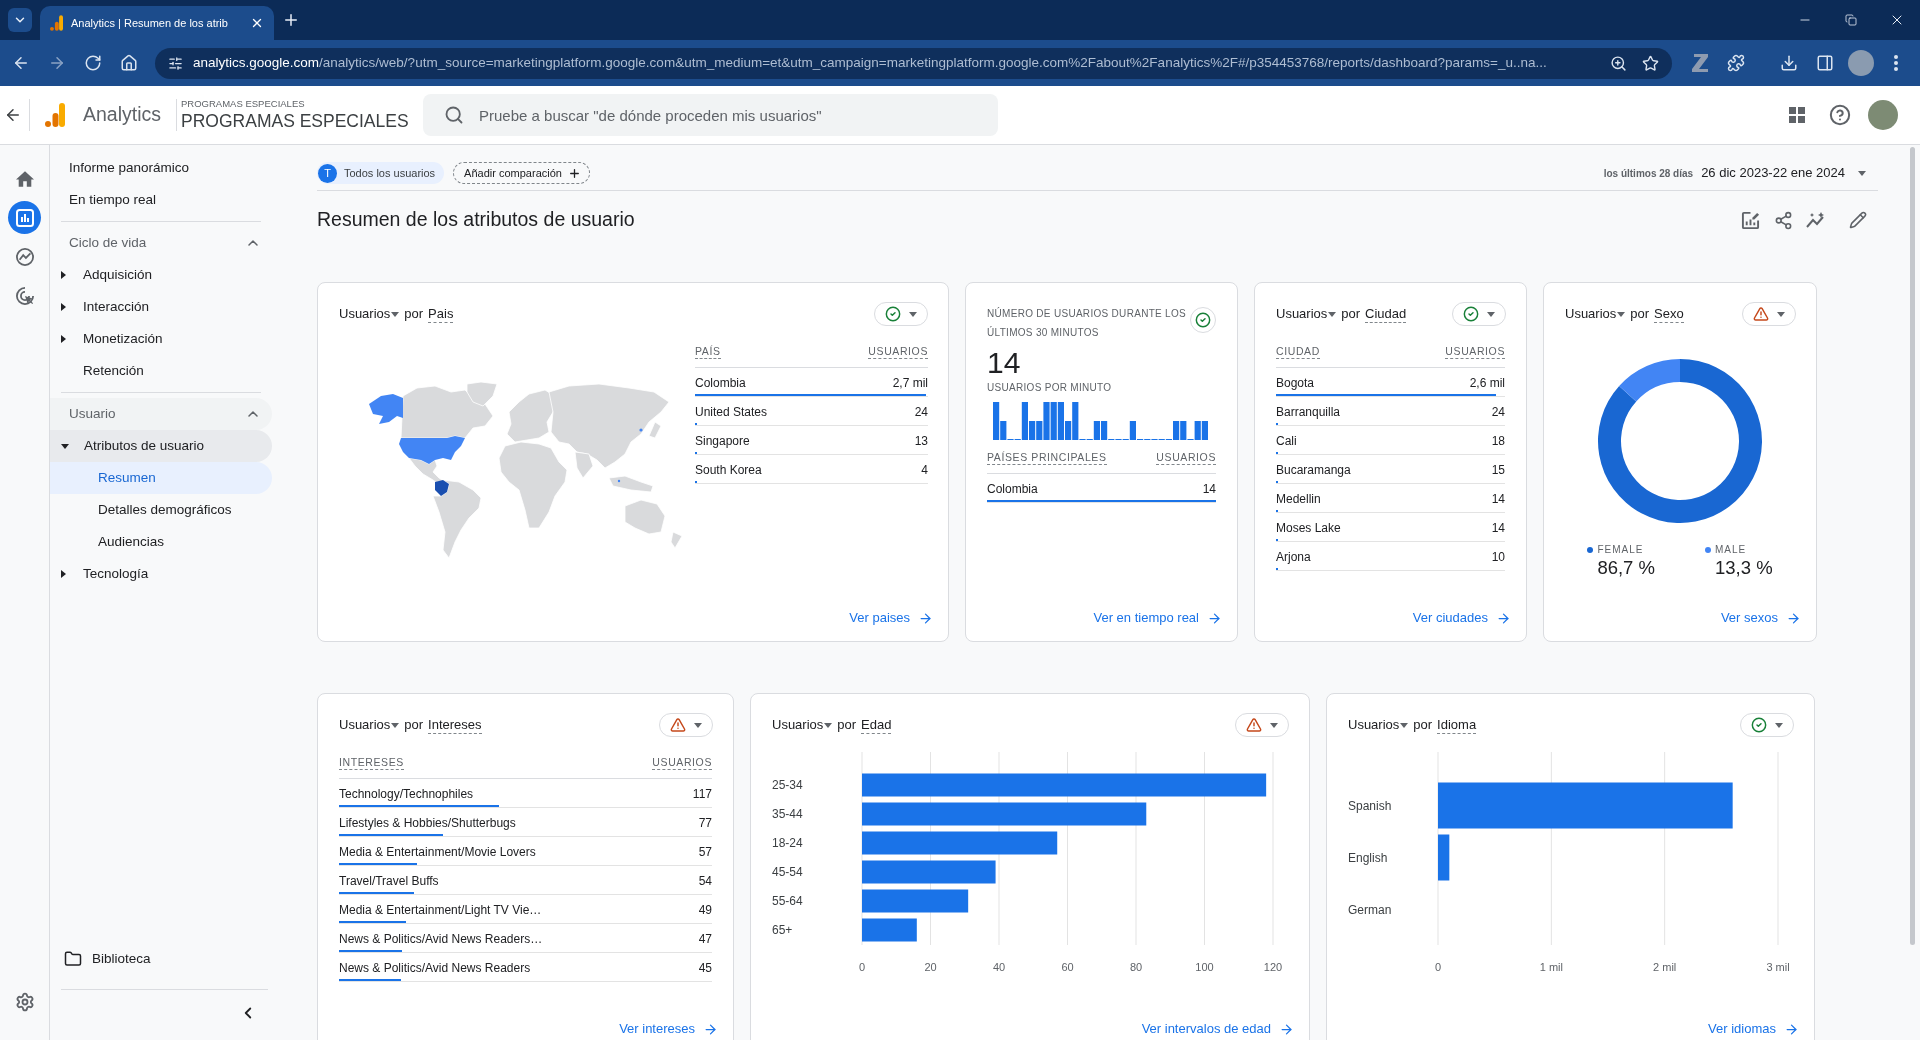  Describe the element at coordinates (891, 618) in the screenshot. I see `view-link: Ver paises` at that location.